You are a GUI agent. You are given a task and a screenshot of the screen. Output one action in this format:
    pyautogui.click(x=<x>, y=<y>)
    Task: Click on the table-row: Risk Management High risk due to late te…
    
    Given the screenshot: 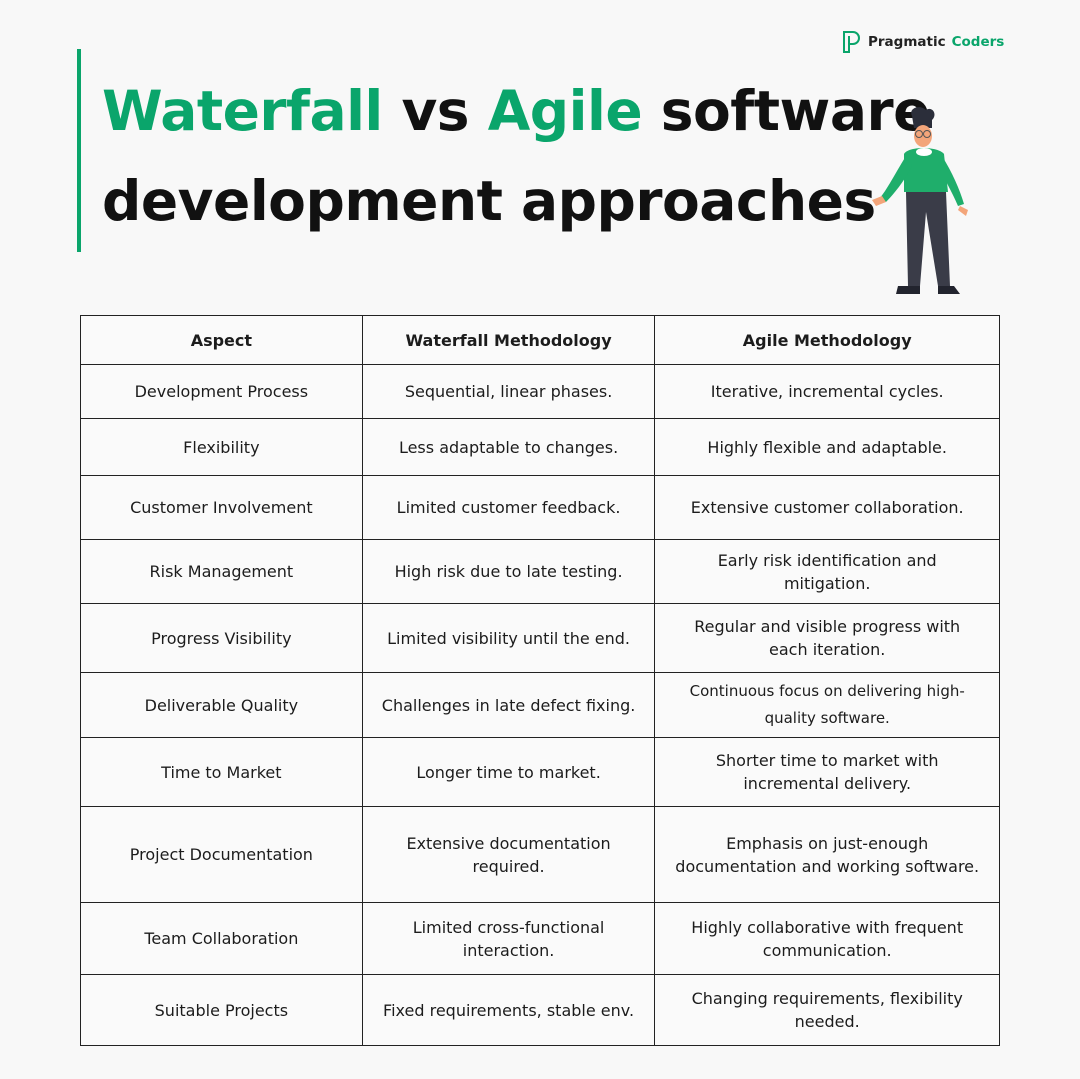 What is the action you would take?
    pyautogui.click(x=540, y=571)
    